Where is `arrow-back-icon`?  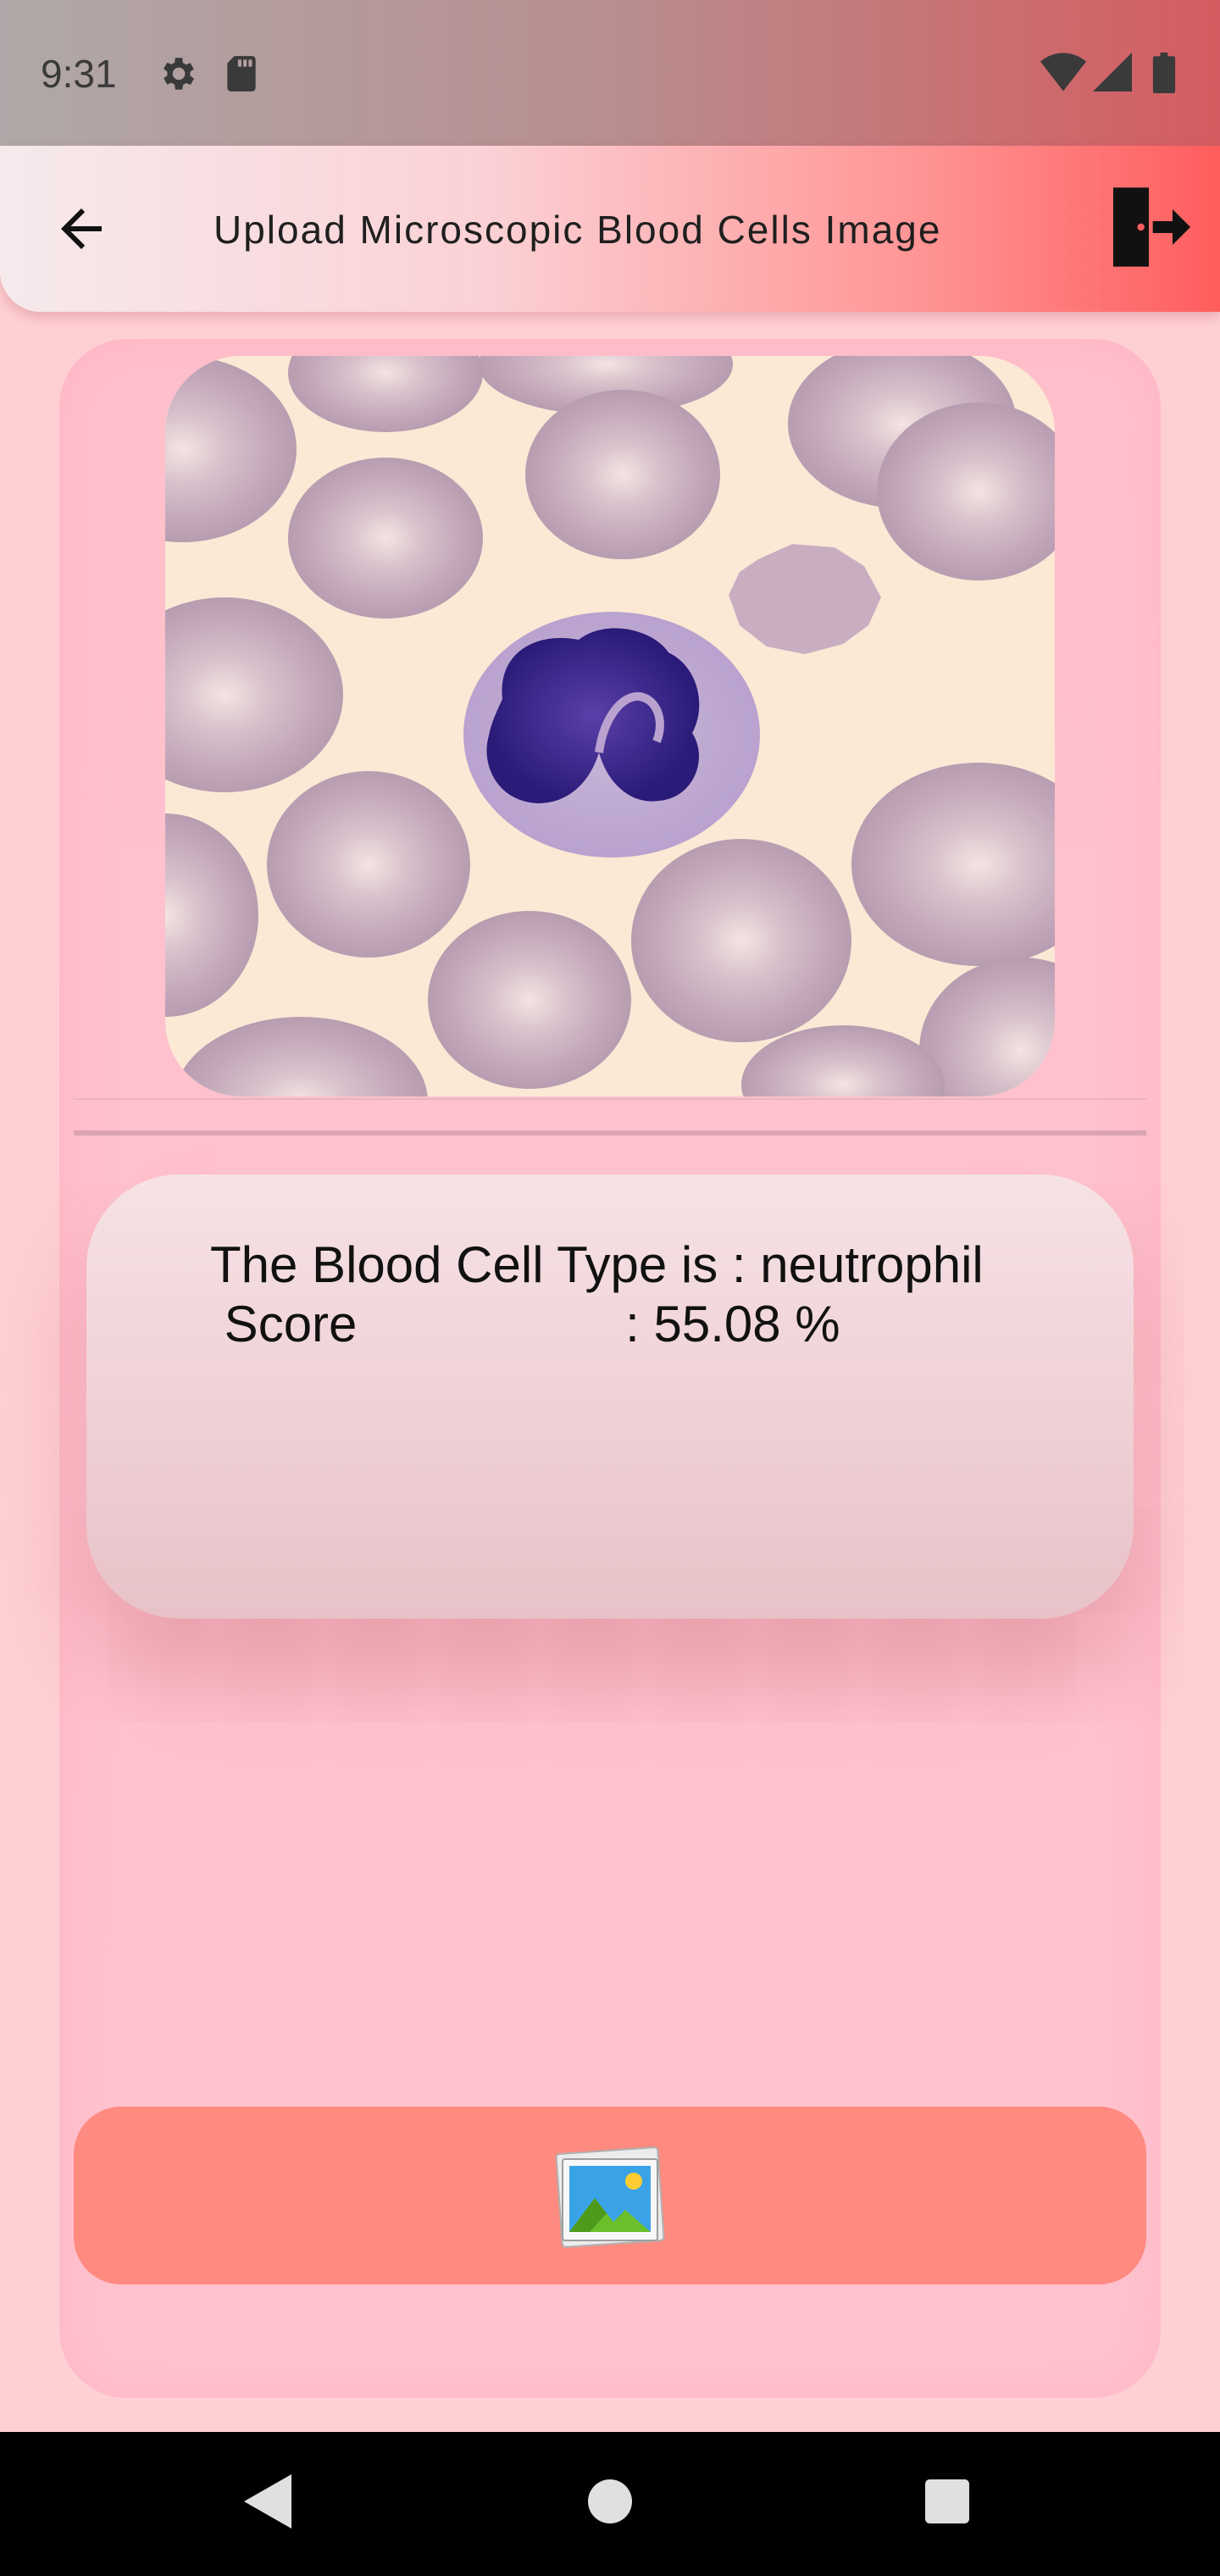 arrow-back-icon is located at coordinates (81, 228).